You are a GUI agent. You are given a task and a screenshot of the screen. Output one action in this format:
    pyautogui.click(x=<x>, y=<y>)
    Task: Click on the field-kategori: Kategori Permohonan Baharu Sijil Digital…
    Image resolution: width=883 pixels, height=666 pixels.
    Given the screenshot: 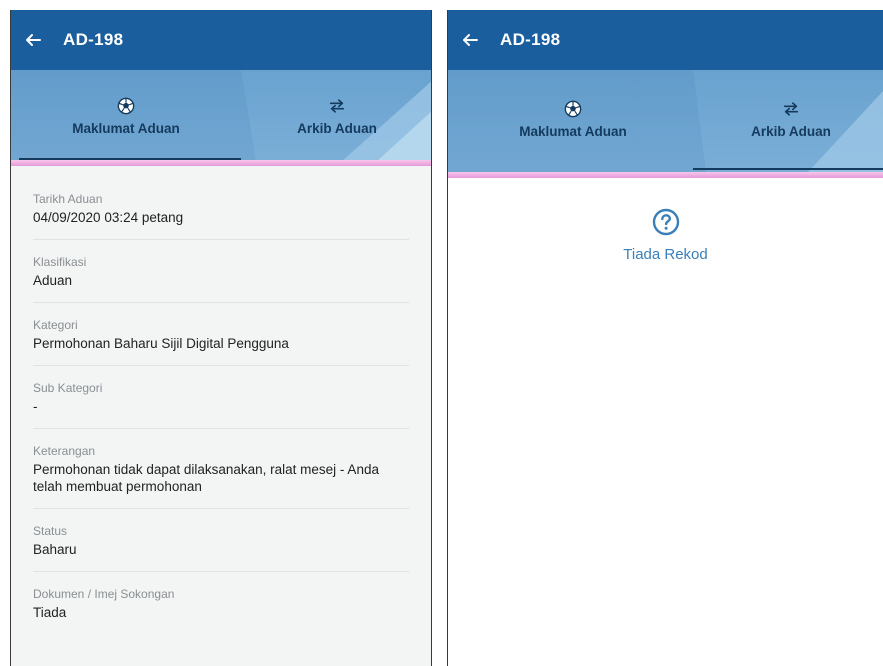 What is the action you would take?
    pyautogui.click(x=221, y=334)
    